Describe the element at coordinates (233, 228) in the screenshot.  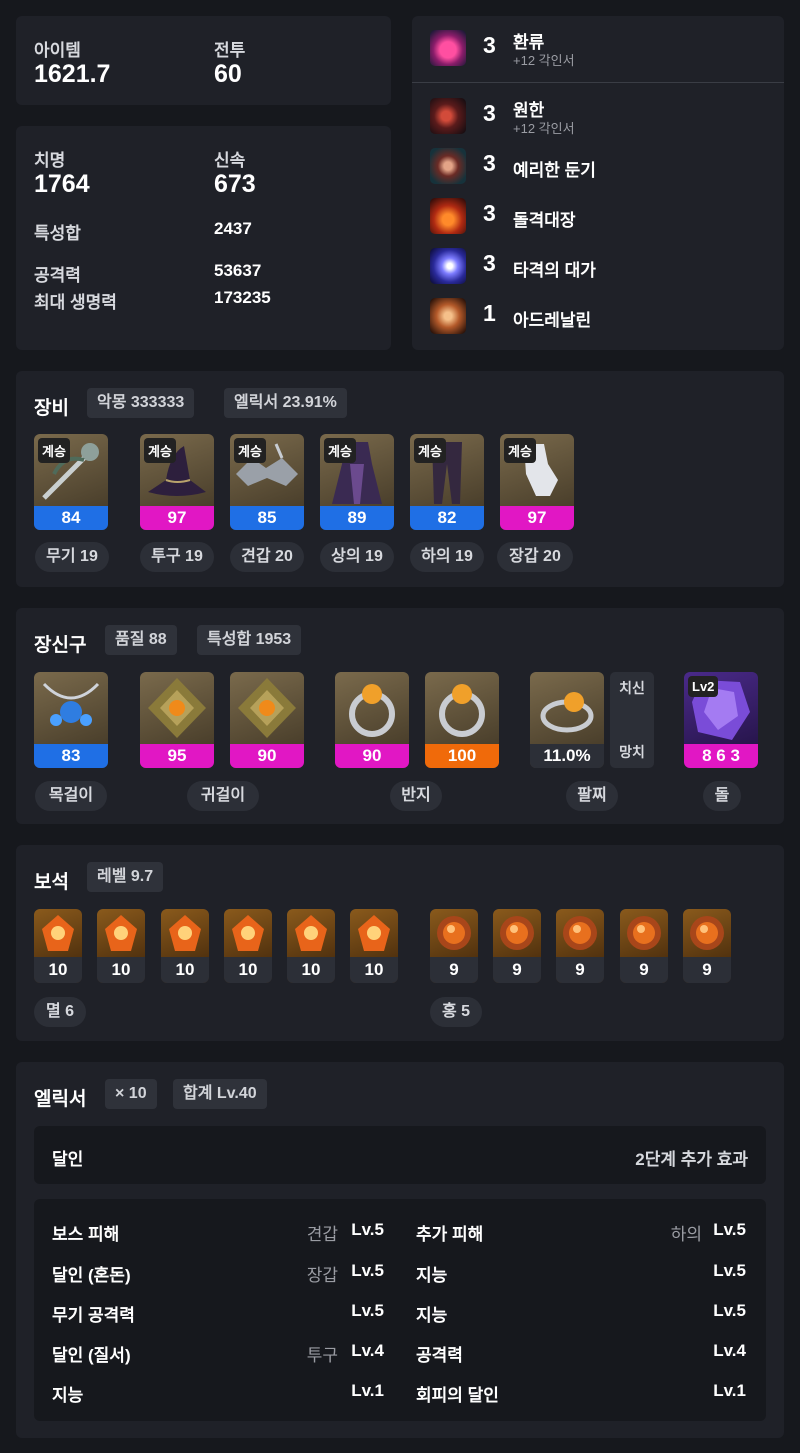
I see `trait-sum-value: 2437` at that location.